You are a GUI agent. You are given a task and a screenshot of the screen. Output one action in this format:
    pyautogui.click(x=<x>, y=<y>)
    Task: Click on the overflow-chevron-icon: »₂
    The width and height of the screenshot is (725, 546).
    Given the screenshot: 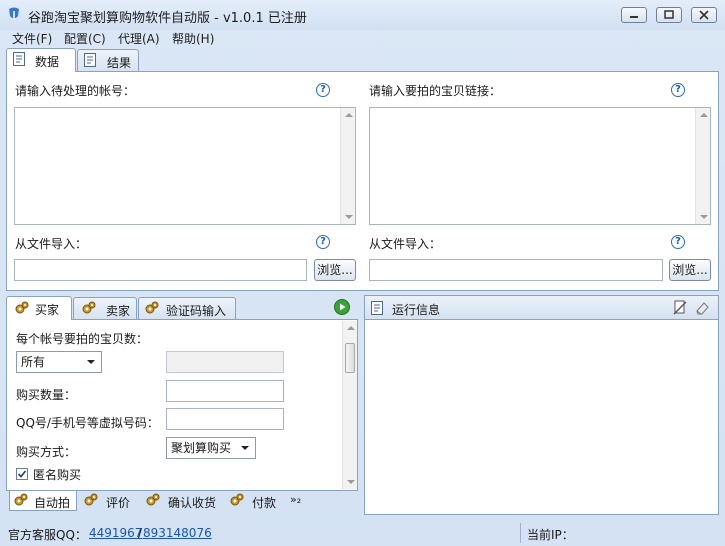 What is the action you would take?
    pyautogui.click(x=296, y=499)
    